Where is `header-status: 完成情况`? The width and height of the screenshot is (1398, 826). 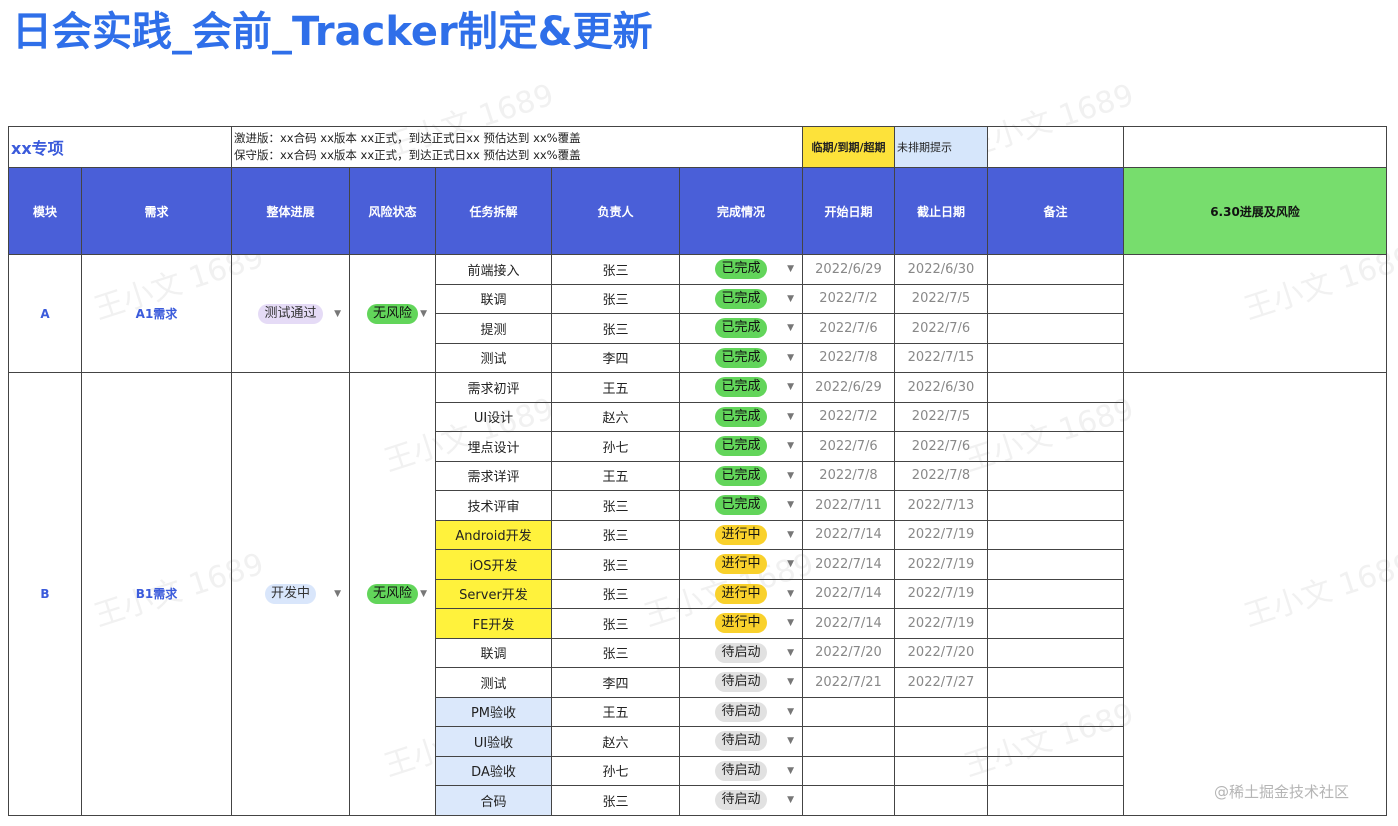 header-status: 完成情况 is located at coordinates (741, 211).